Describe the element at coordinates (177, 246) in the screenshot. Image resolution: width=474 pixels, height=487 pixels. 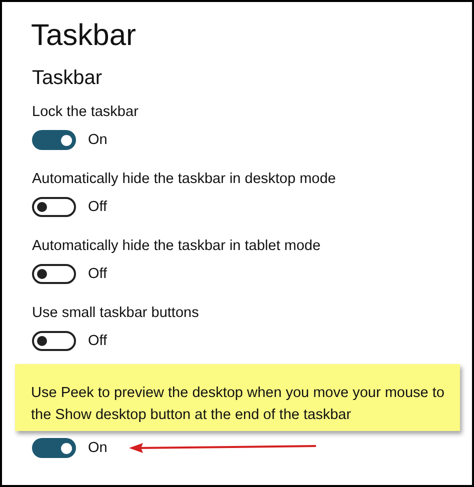
I see `setting-label: Automatically hide the taskbar in tablet mode` at that location.